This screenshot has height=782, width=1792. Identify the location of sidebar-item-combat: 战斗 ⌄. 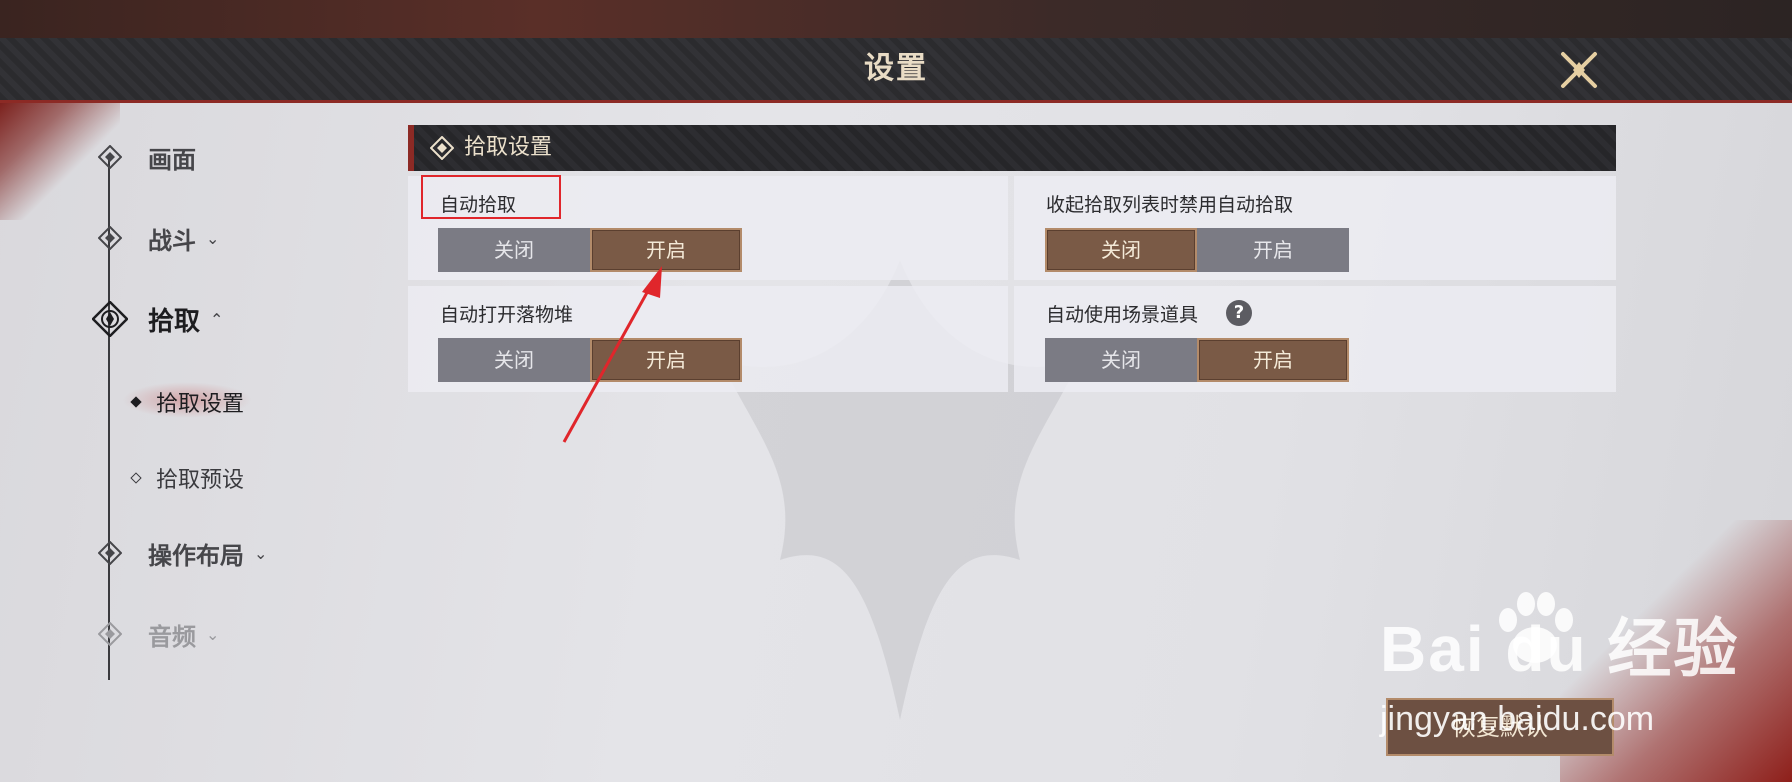
(154, 238).